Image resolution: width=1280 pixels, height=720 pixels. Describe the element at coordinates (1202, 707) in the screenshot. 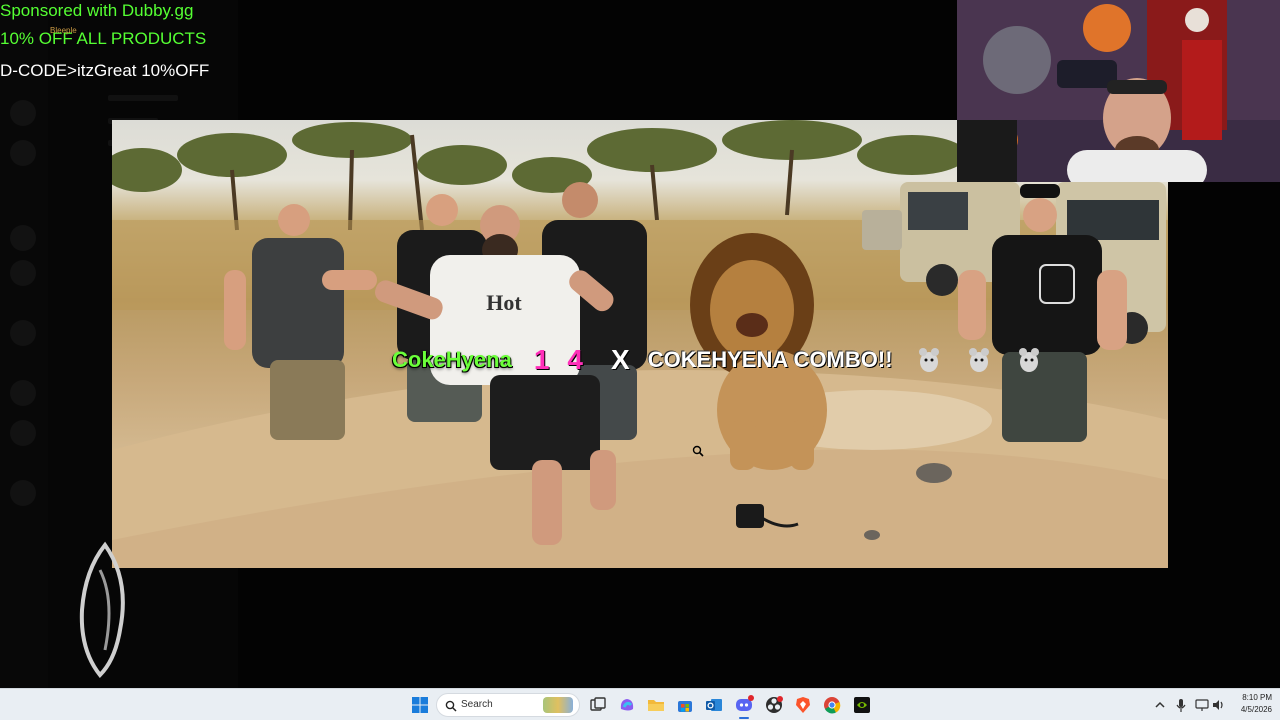

I see `network-icon` at that location.